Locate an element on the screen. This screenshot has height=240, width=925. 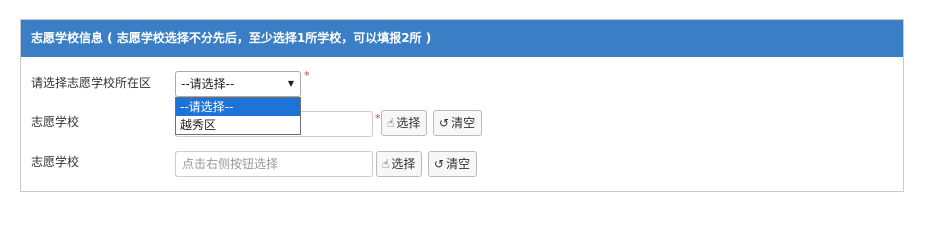
district-dropdown-list: --请选择-- 越秀区 is located at coordinates (238, 116).